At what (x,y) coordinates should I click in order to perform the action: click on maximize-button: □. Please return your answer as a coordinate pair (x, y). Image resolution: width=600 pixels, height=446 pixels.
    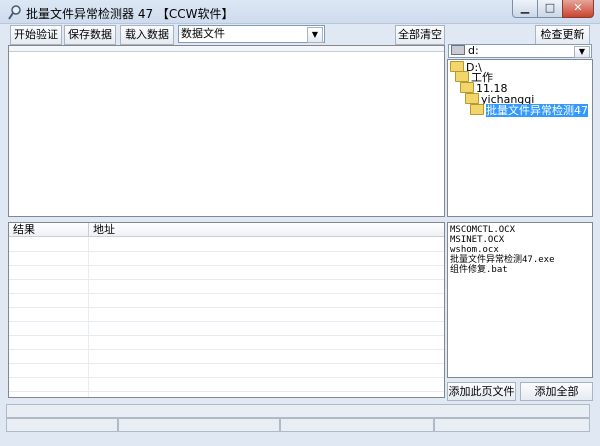
    Looking at the image, I should click on (550, 9).